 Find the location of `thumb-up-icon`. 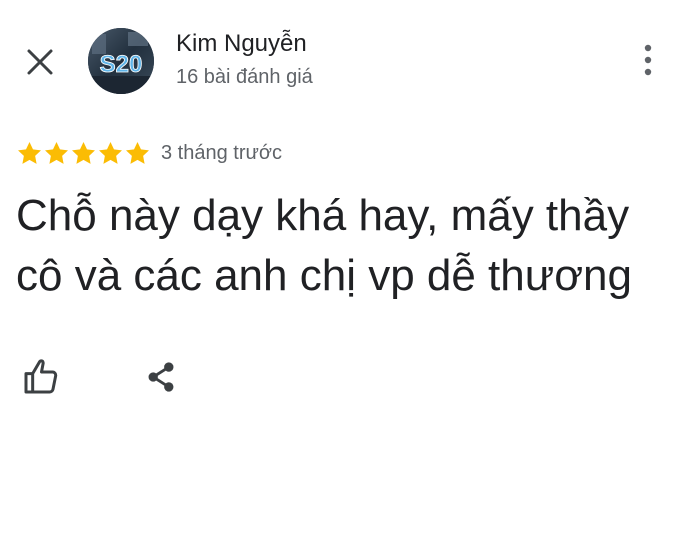

thumb-up-icon is located at coordinates (41, 376).